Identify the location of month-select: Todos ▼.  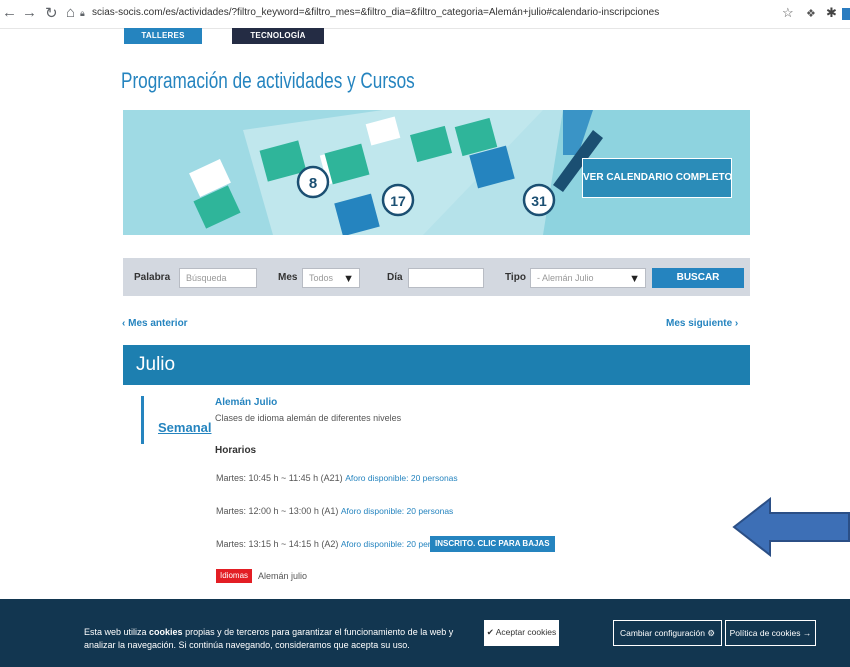
(331, 278).